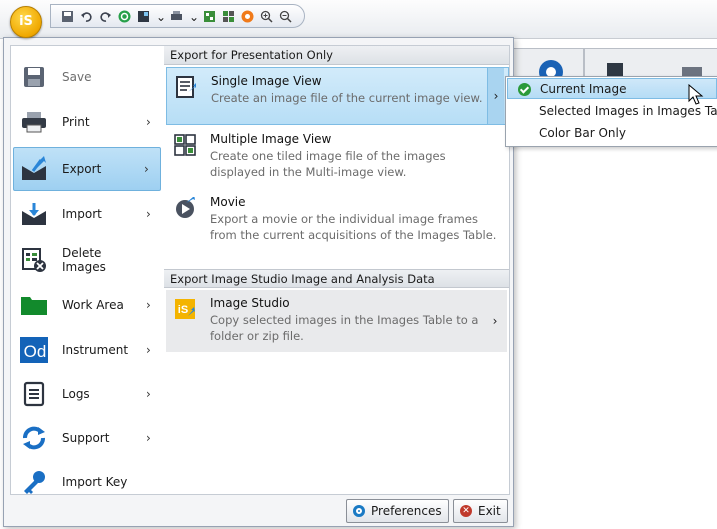 The image size is (717, 529). Describe the element at coordinates (34, 260) in the screenshot. I see `delete-images-icon` at that location.